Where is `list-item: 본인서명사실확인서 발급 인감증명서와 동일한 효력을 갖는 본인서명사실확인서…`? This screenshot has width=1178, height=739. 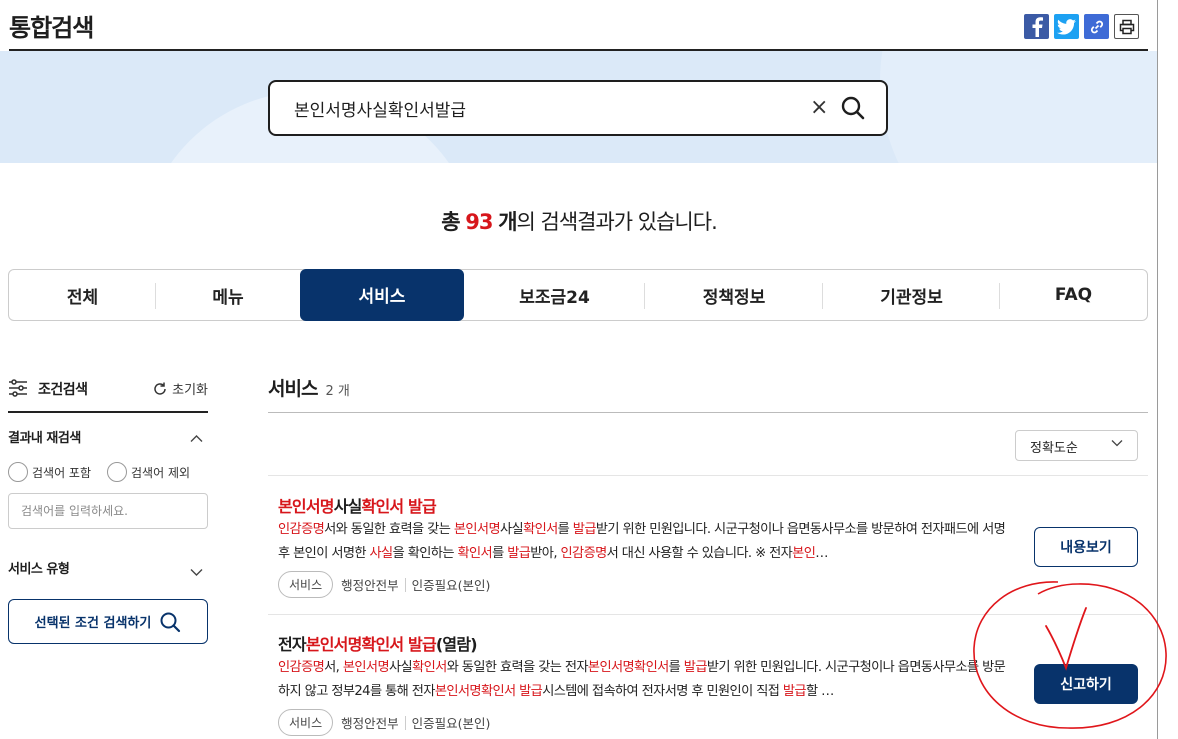 list-item: 본인서명사실확인서 발급 인감증명서와 동일한 효력을 갖는 본인서명사실확인서… is located at coordinates (708, 545).